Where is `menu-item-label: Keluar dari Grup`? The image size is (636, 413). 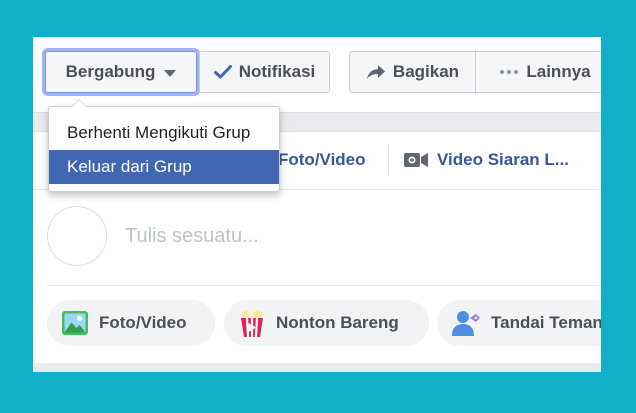
menu-item-label: Keluar dari Grup is located at coordinates (129, 166).